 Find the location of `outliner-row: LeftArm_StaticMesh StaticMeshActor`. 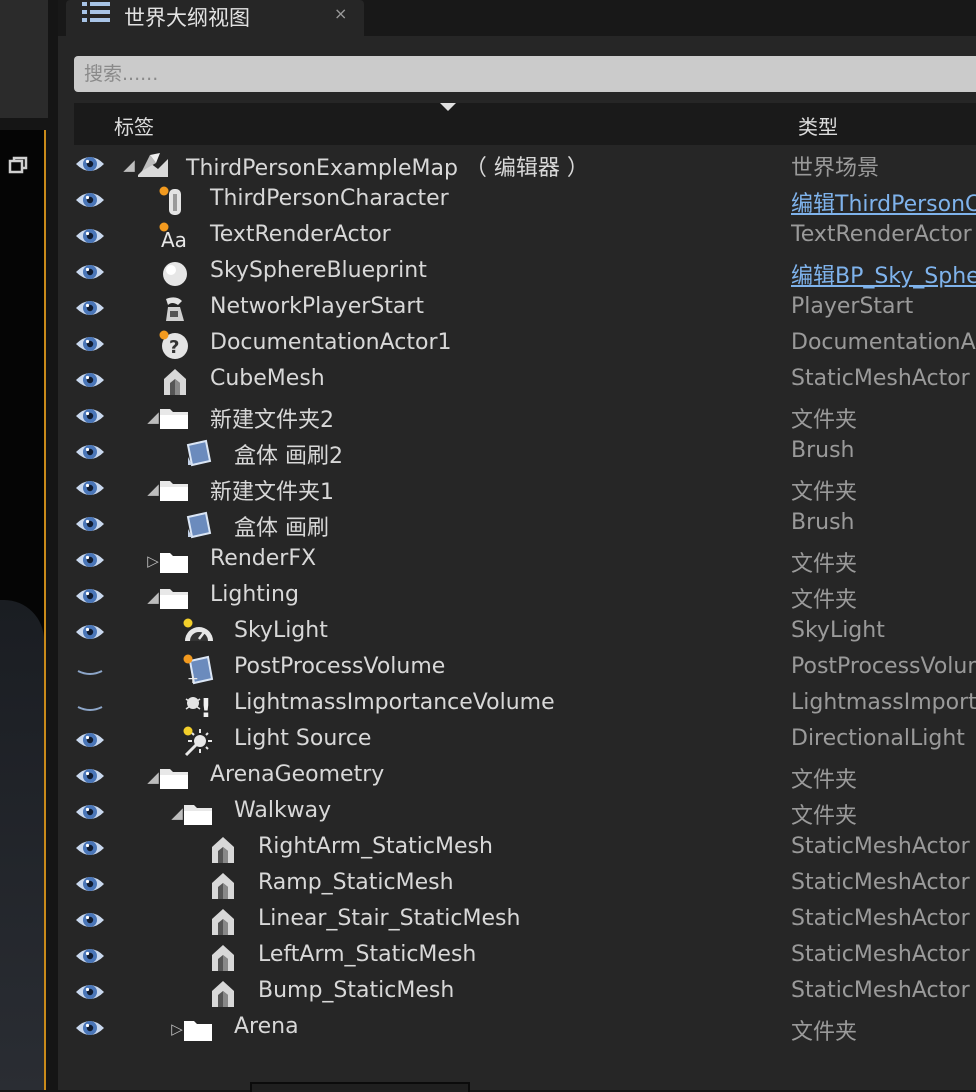

outliner-row: LeftArm_StaticMesh StaticMeshActor is located at coordinates (517, 957).